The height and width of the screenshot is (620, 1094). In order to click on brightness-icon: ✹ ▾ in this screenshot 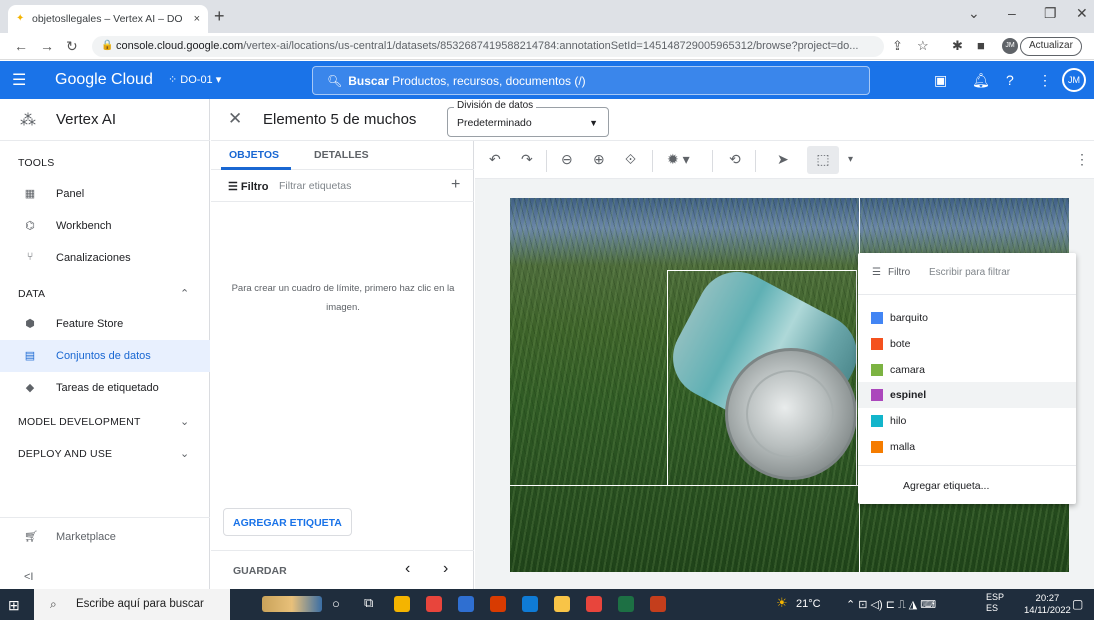, I will do `click(678, 159)`.